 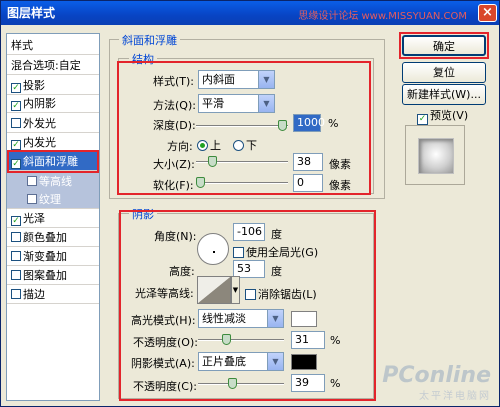 I want to click on soften-slider, so click(x=242, y=182).